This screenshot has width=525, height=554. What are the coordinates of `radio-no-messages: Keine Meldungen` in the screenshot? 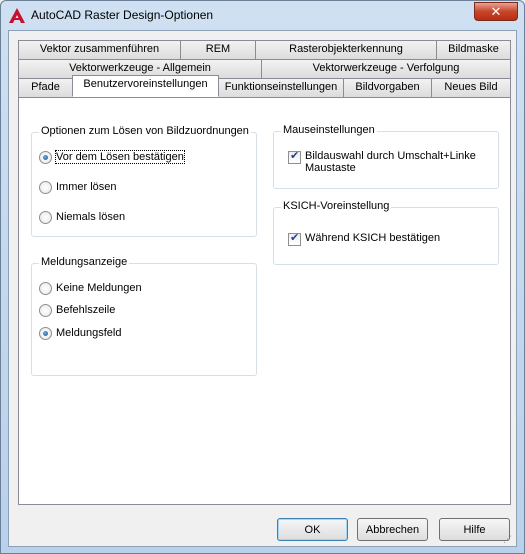 It's located at (90, 288).